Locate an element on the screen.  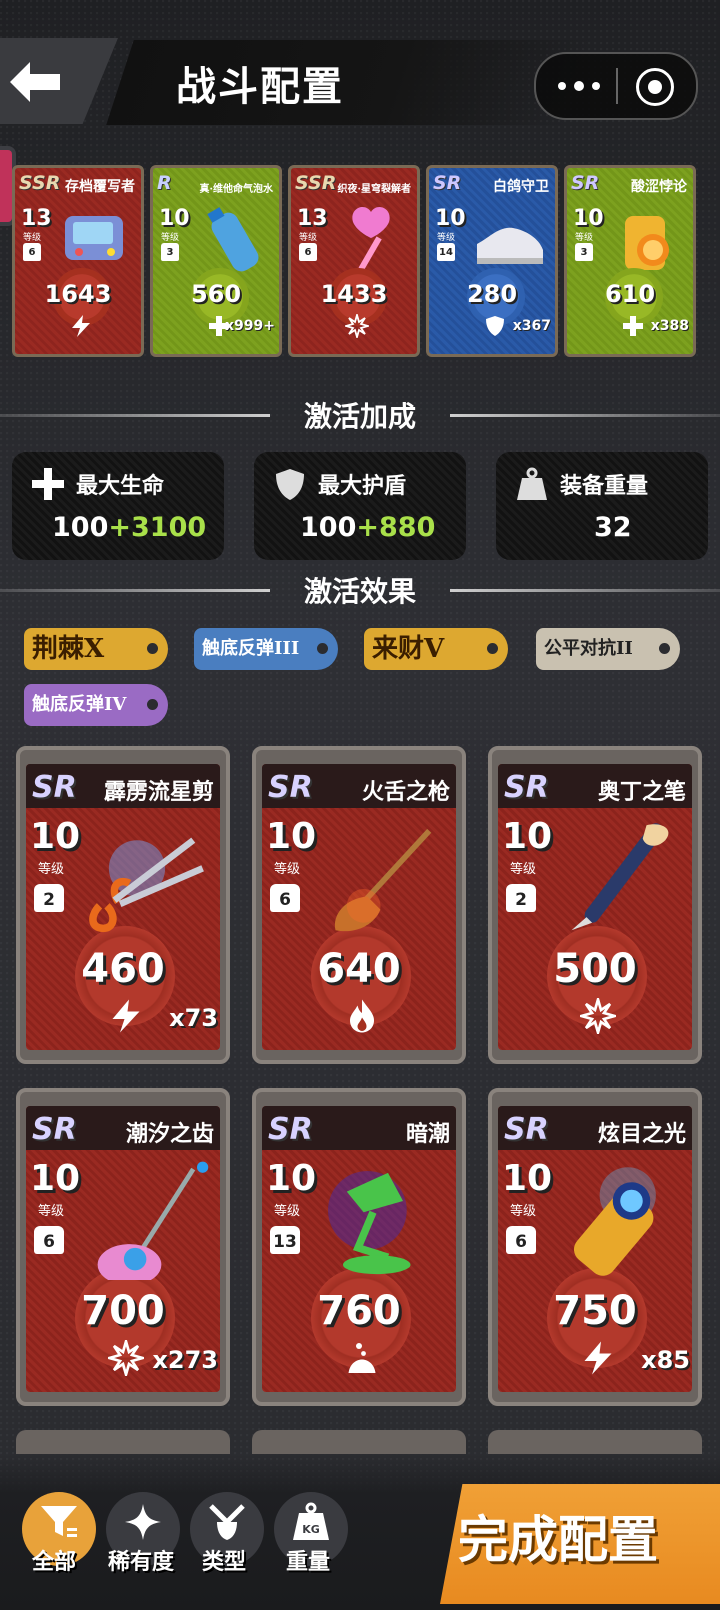
bonus-max-shield: 最大护盾 100+880 is located at coordinates (360, 506).